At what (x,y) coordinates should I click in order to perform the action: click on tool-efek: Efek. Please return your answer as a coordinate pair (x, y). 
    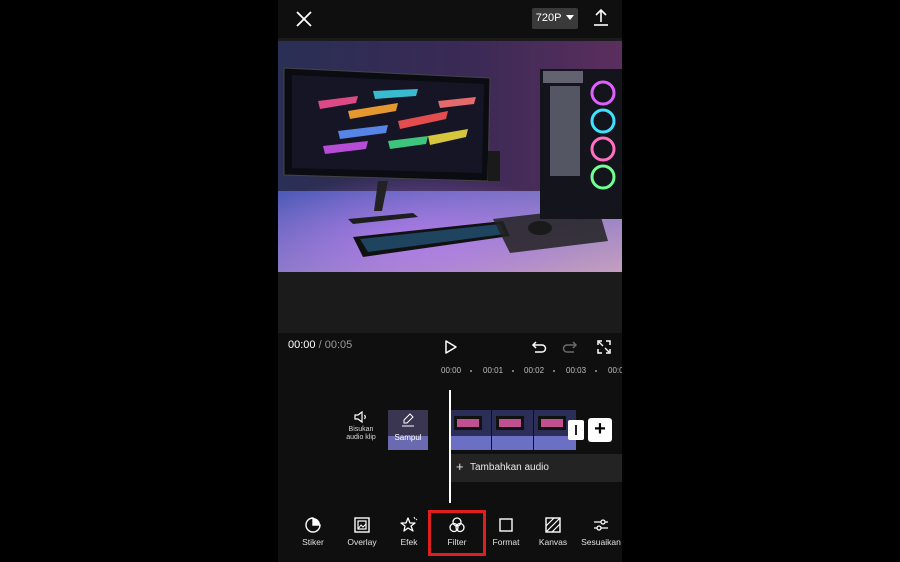
    Looking at the image, I should click on (409, 531).